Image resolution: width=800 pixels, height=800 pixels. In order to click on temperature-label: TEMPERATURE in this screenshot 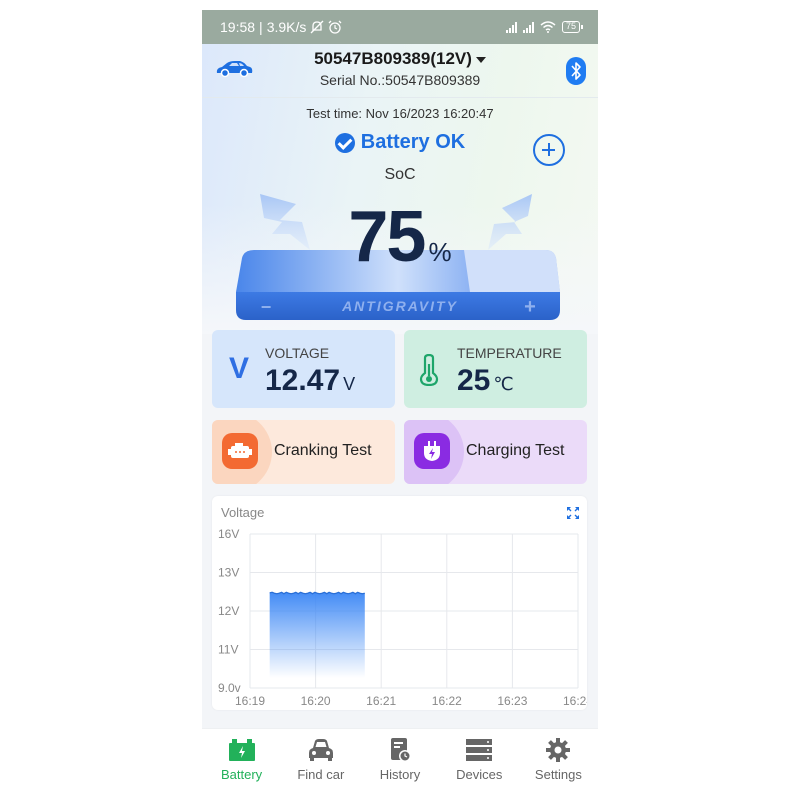, I will do `click(509, 353)`.